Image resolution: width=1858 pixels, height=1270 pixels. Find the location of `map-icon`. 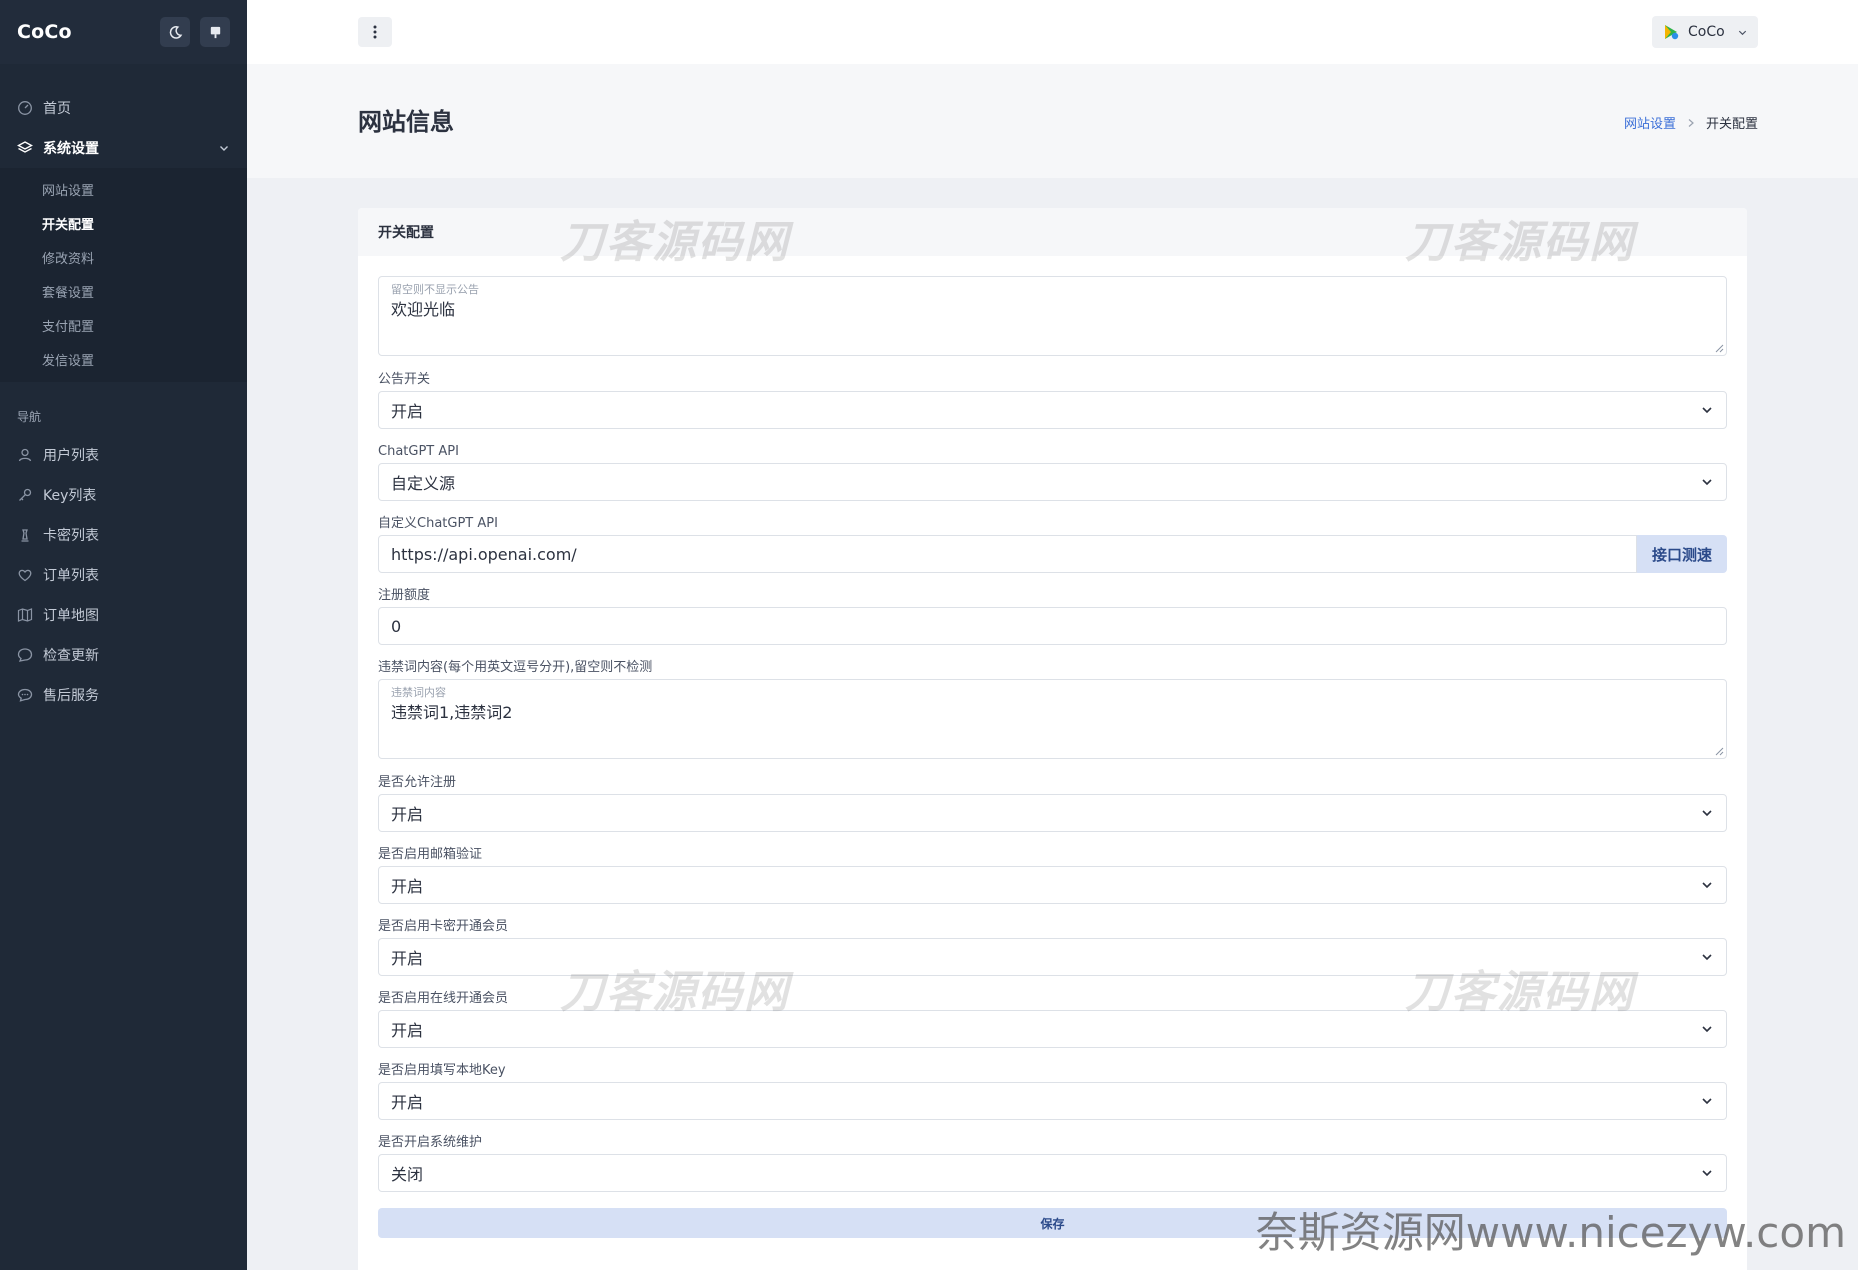

map-icon is located at coordinates (25, 615).